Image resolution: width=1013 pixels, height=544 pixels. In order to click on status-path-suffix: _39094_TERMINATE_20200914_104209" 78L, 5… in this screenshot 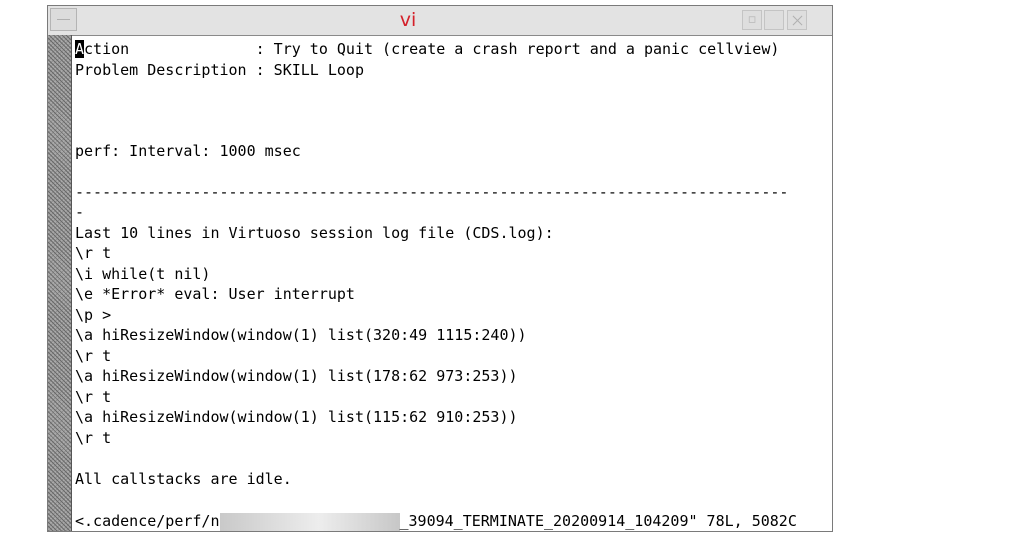, I will do `click(598, 521)`.